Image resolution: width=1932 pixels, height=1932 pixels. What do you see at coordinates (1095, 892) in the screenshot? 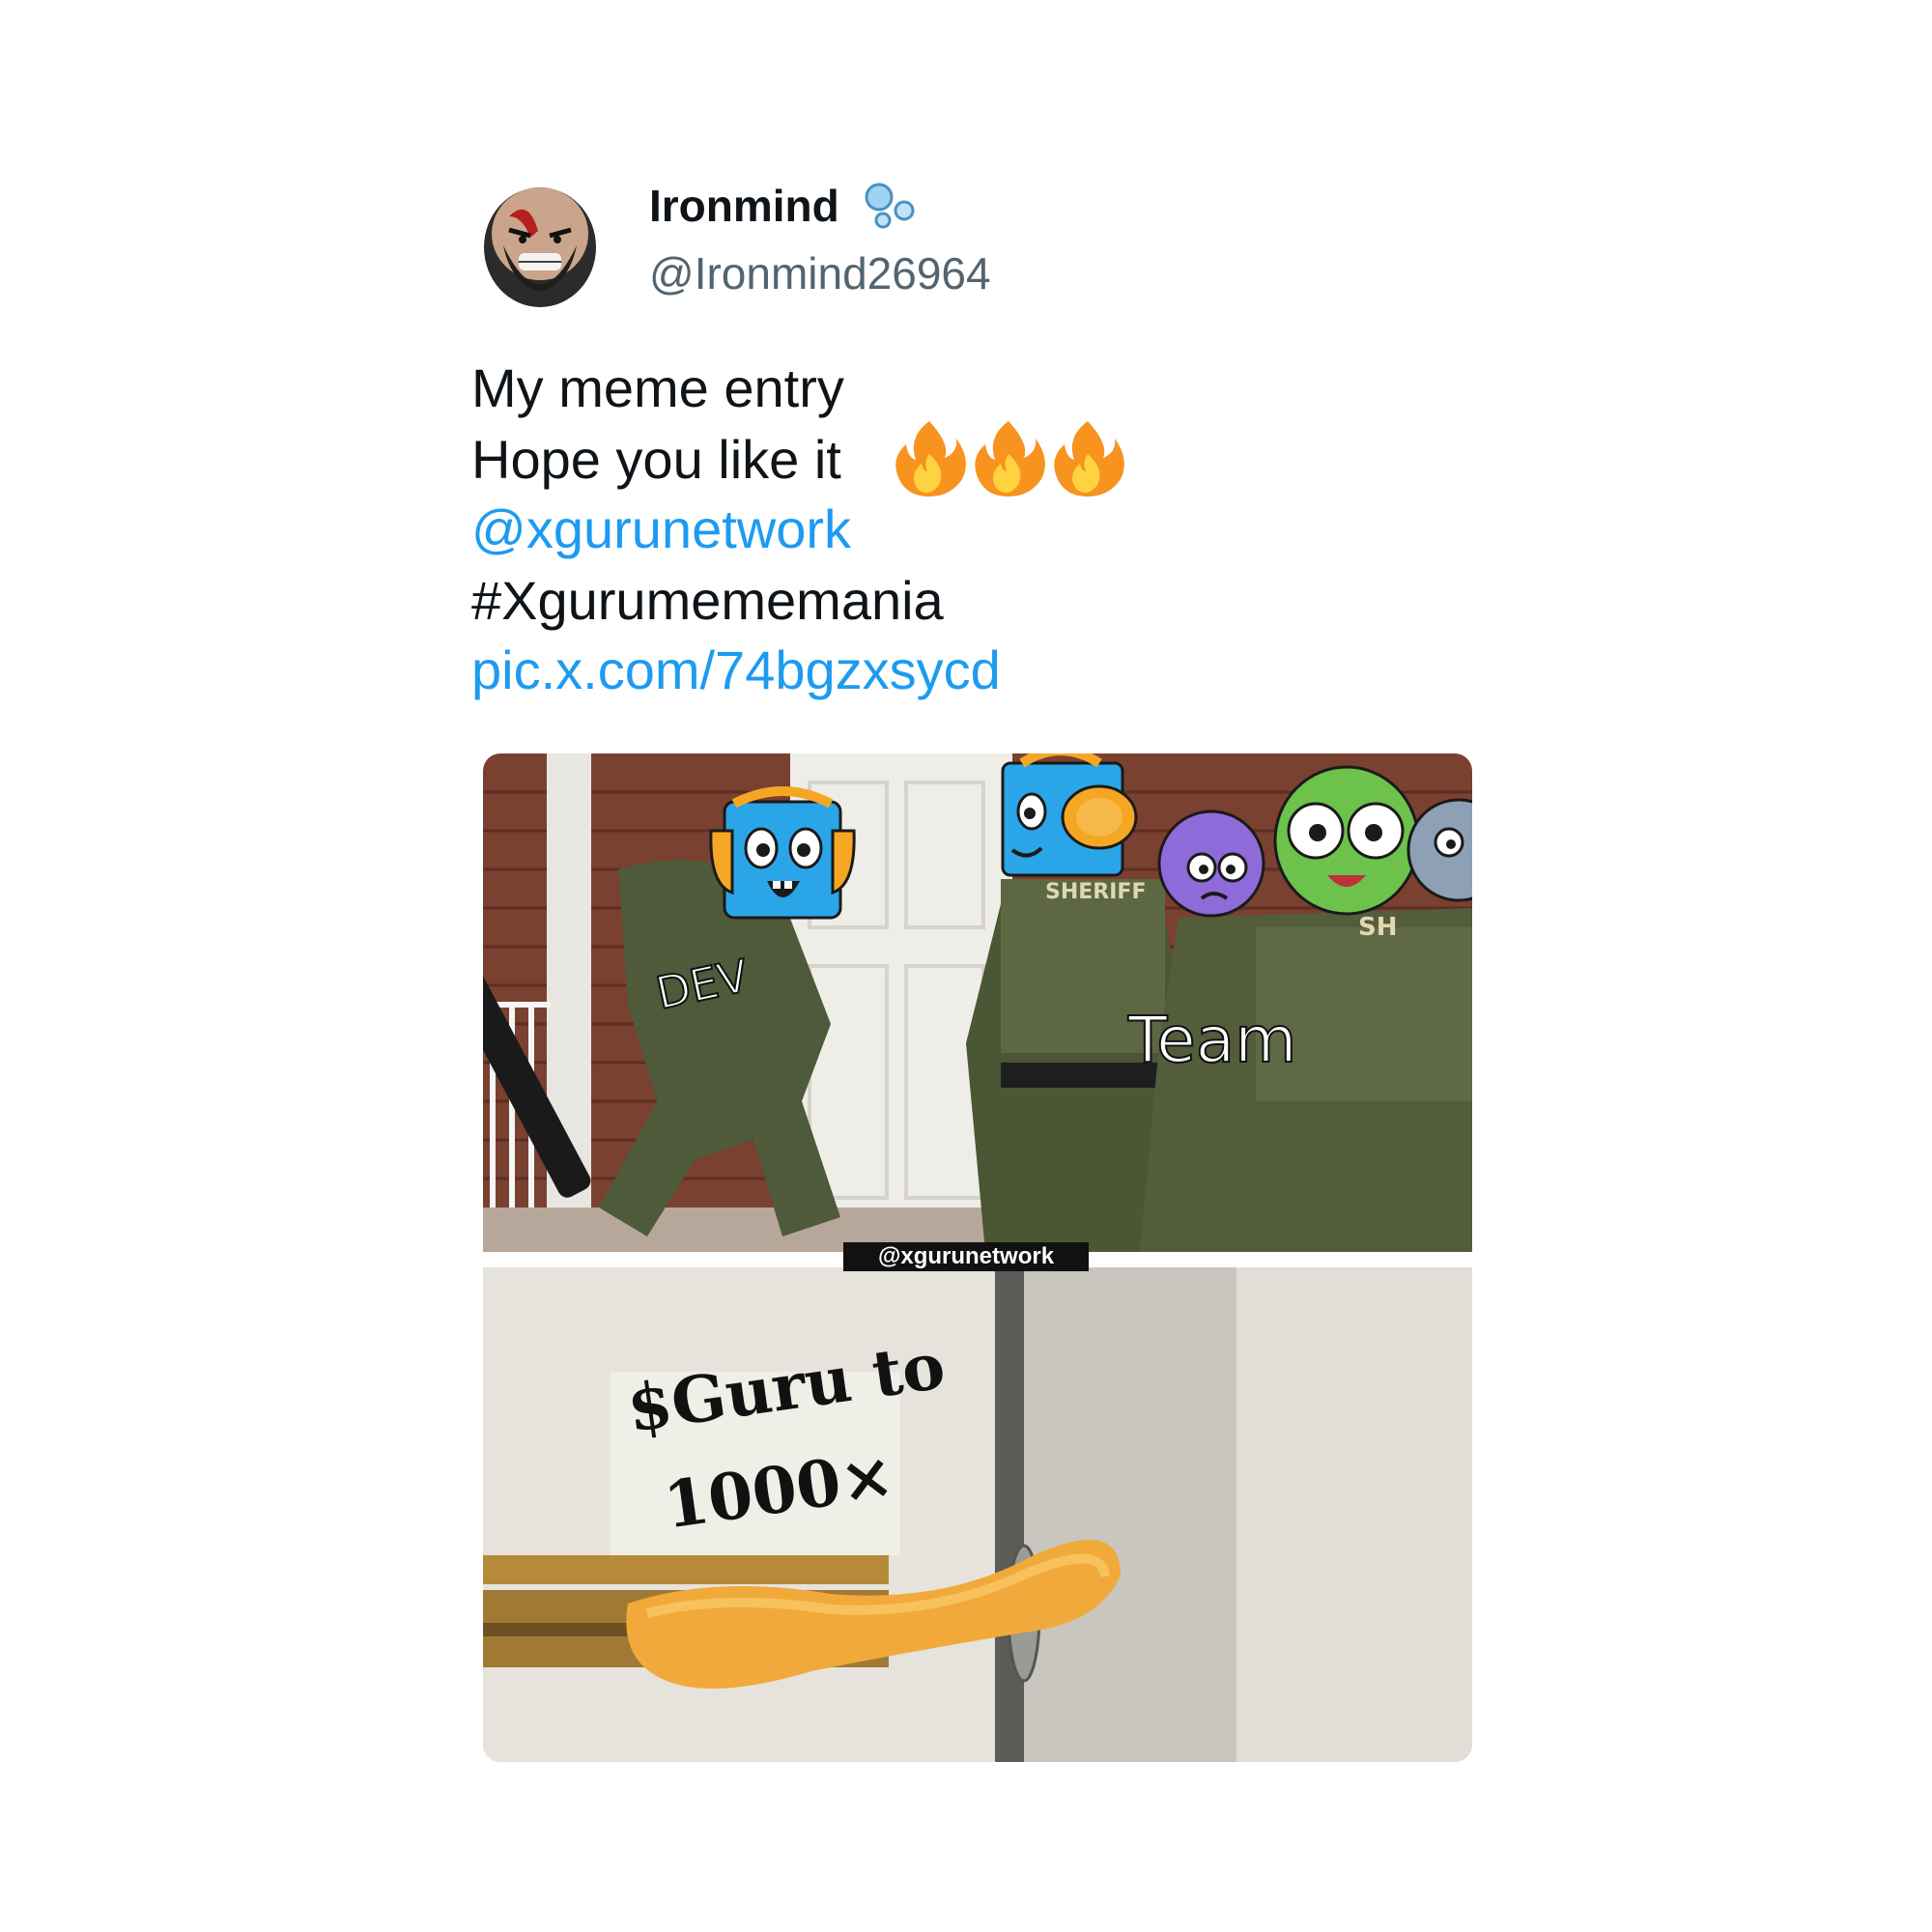
I see `vest-text-sheriff: SHERIFF` at bounding box center [1095, 892].